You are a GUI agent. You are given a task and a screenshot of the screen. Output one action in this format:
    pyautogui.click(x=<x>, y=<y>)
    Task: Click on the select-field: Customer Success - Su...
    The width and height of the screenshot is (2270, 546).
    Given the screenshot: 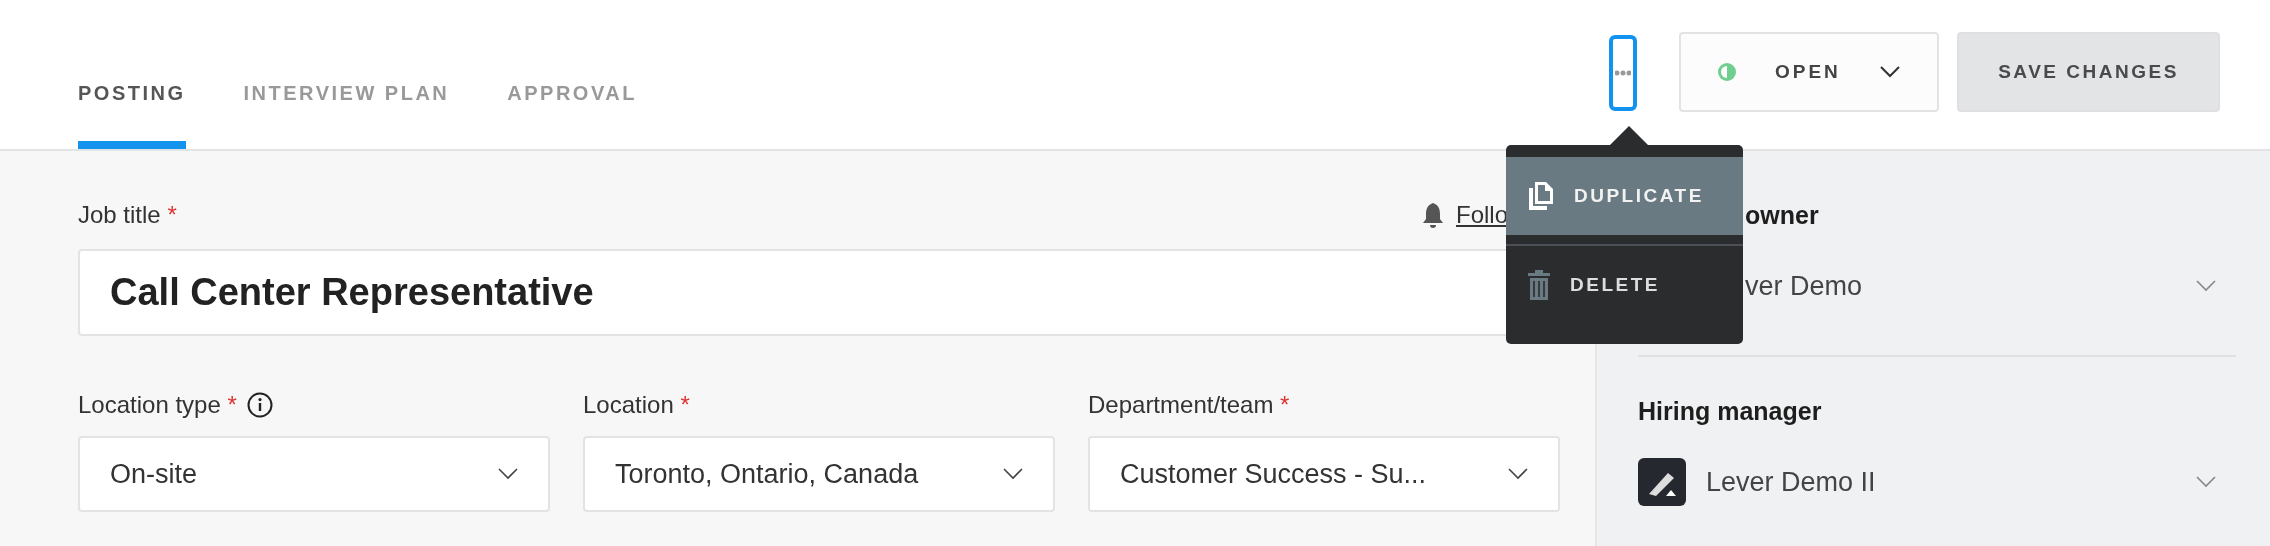 What is the action you would take?
    pyautogui.click(x=1324, y=474)
    